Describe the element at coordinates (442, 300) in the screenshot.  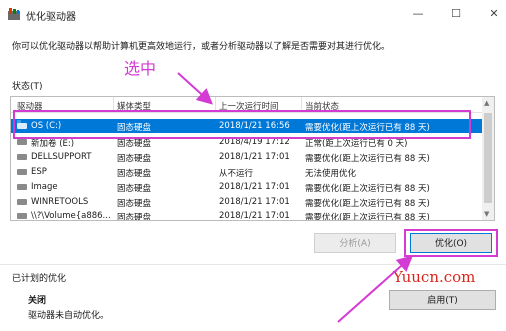
I see `enable-button: 启用(T)` at that location.